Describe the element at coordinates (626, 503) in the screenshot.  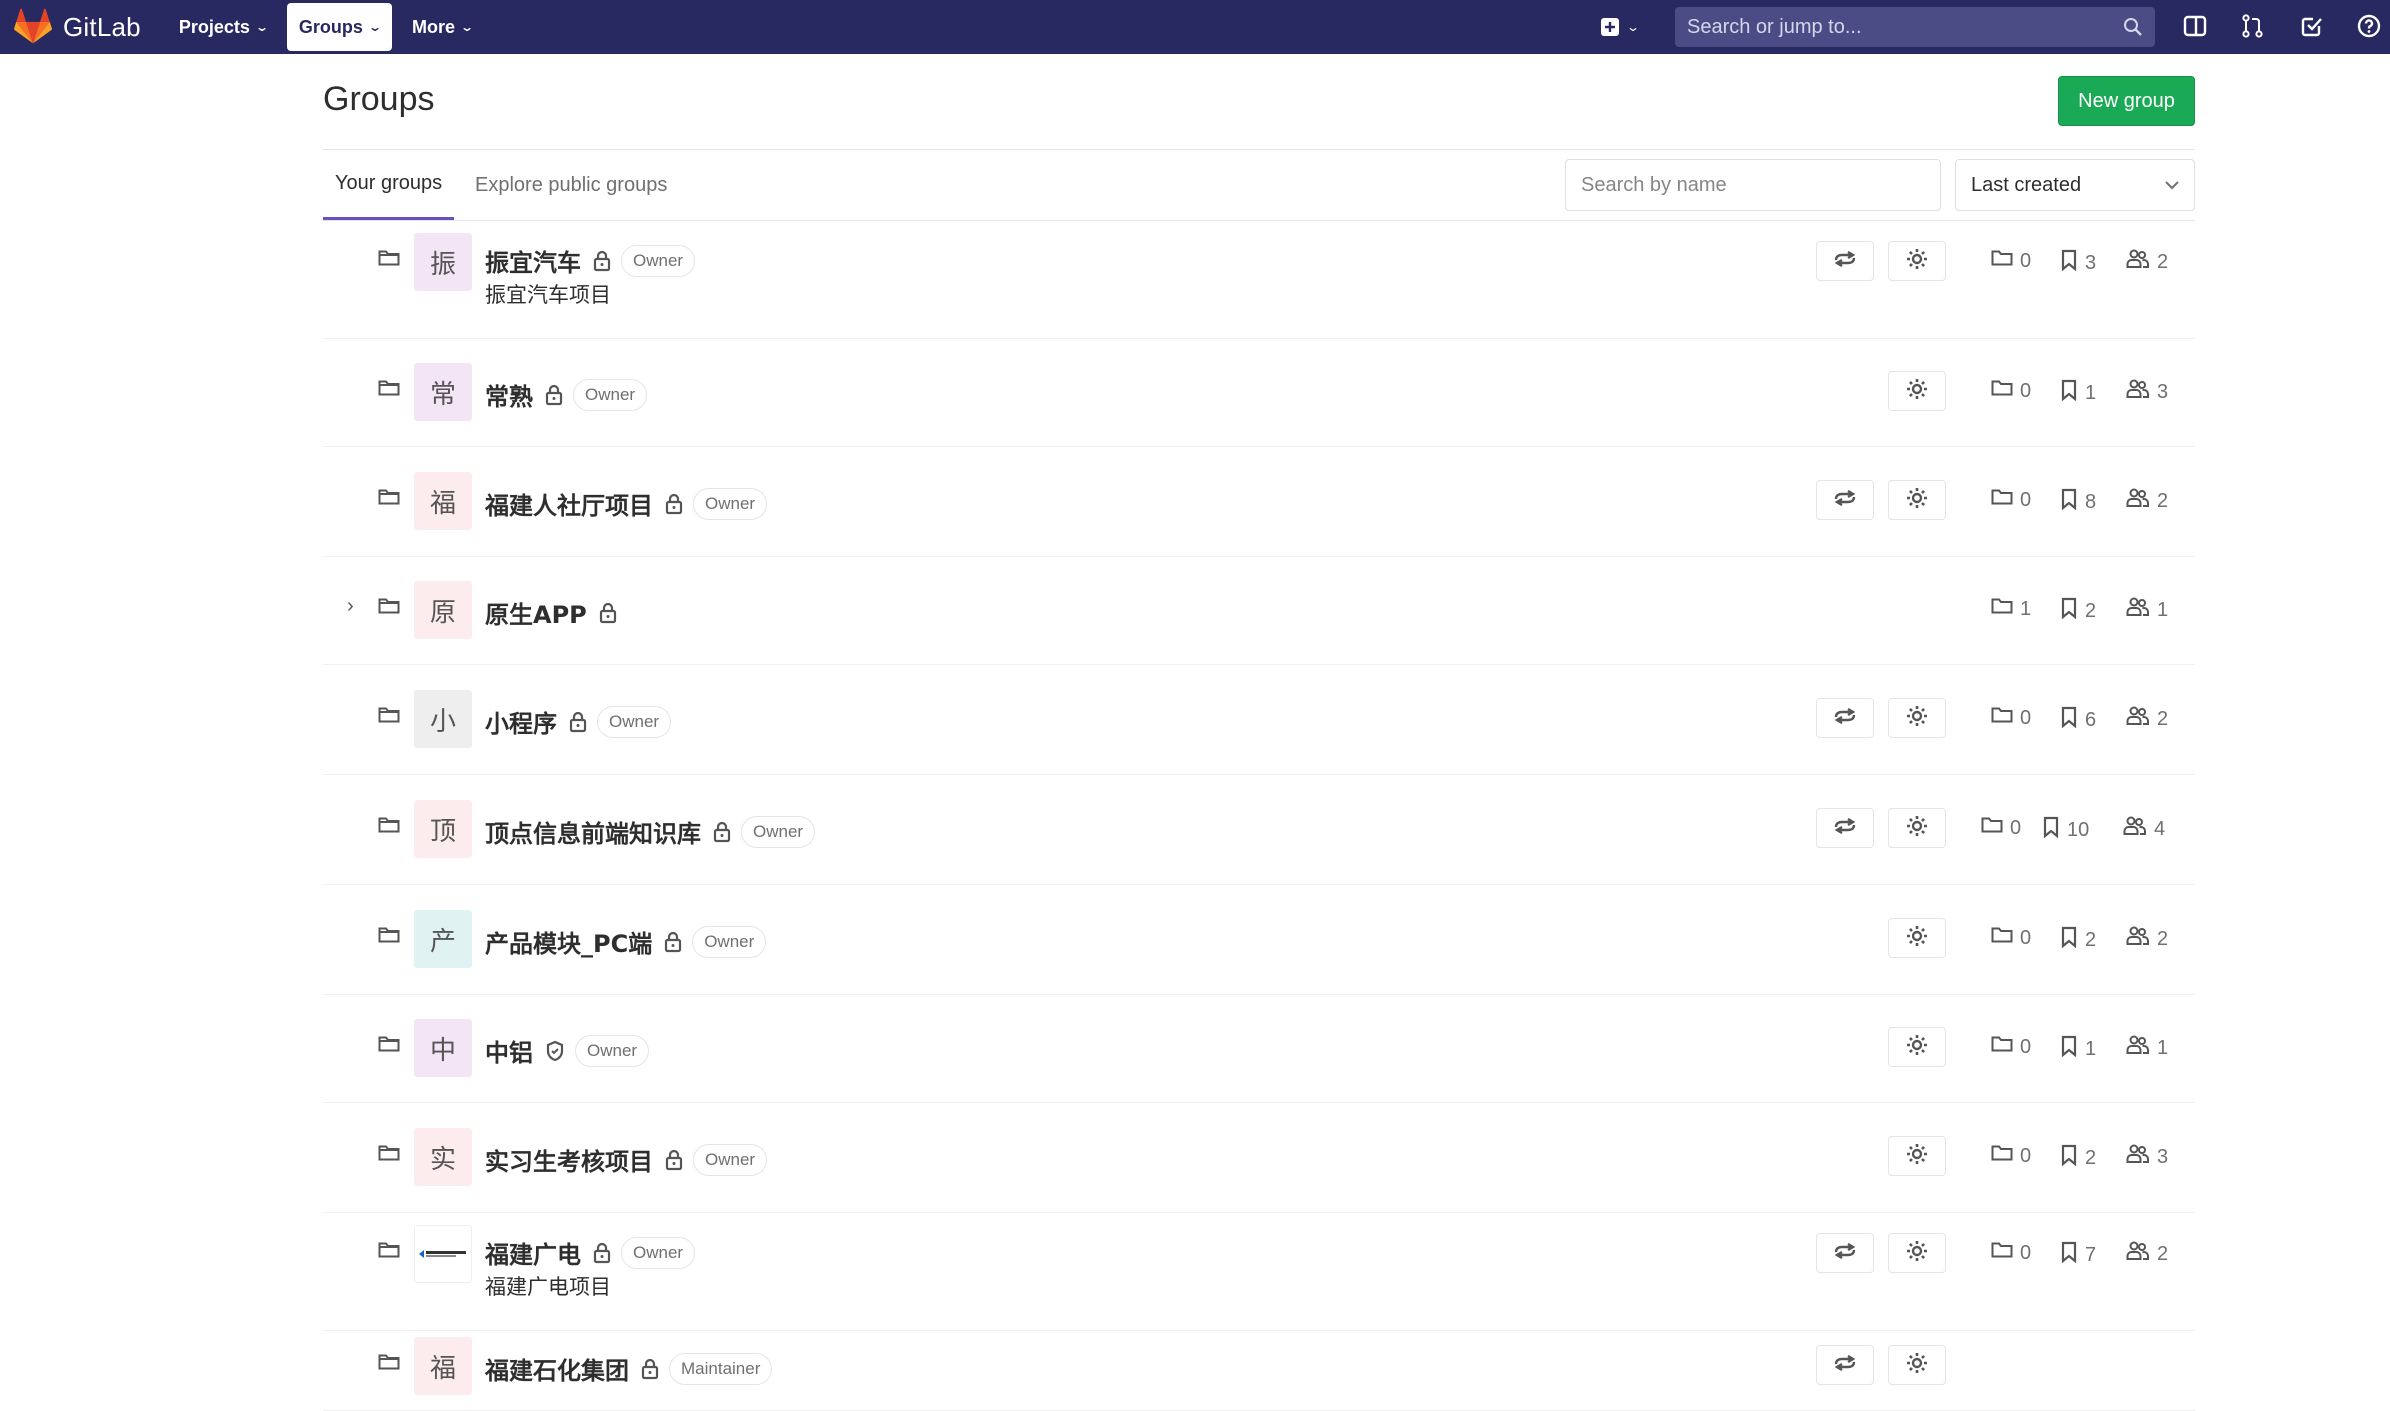
I see `group-name-link: 福建人社厅项目 Owner` at that location.